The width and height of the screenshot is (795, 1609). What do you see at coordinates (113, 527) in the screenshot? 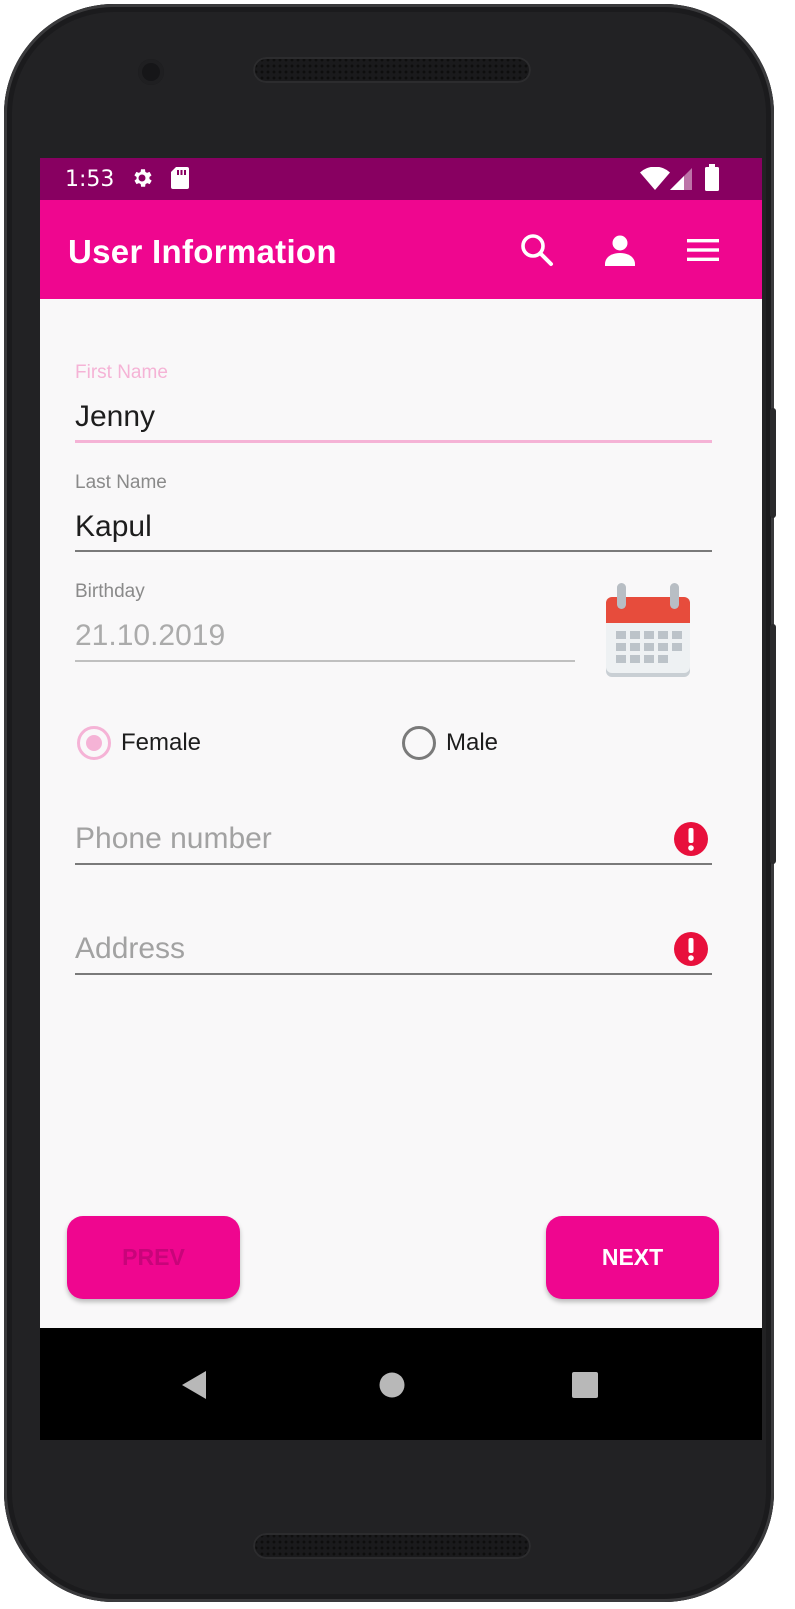
I see `last-name-input: Kapul` at bounding box center [113, 527].